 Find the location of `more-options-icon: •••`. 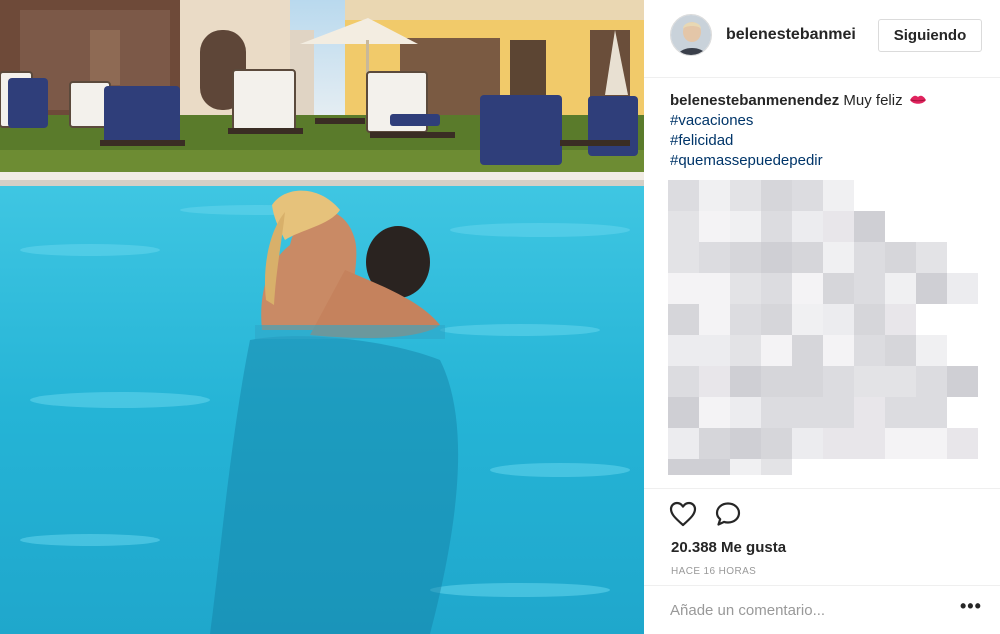

more-options-icon: ••• is located at coordinates (970, 608).